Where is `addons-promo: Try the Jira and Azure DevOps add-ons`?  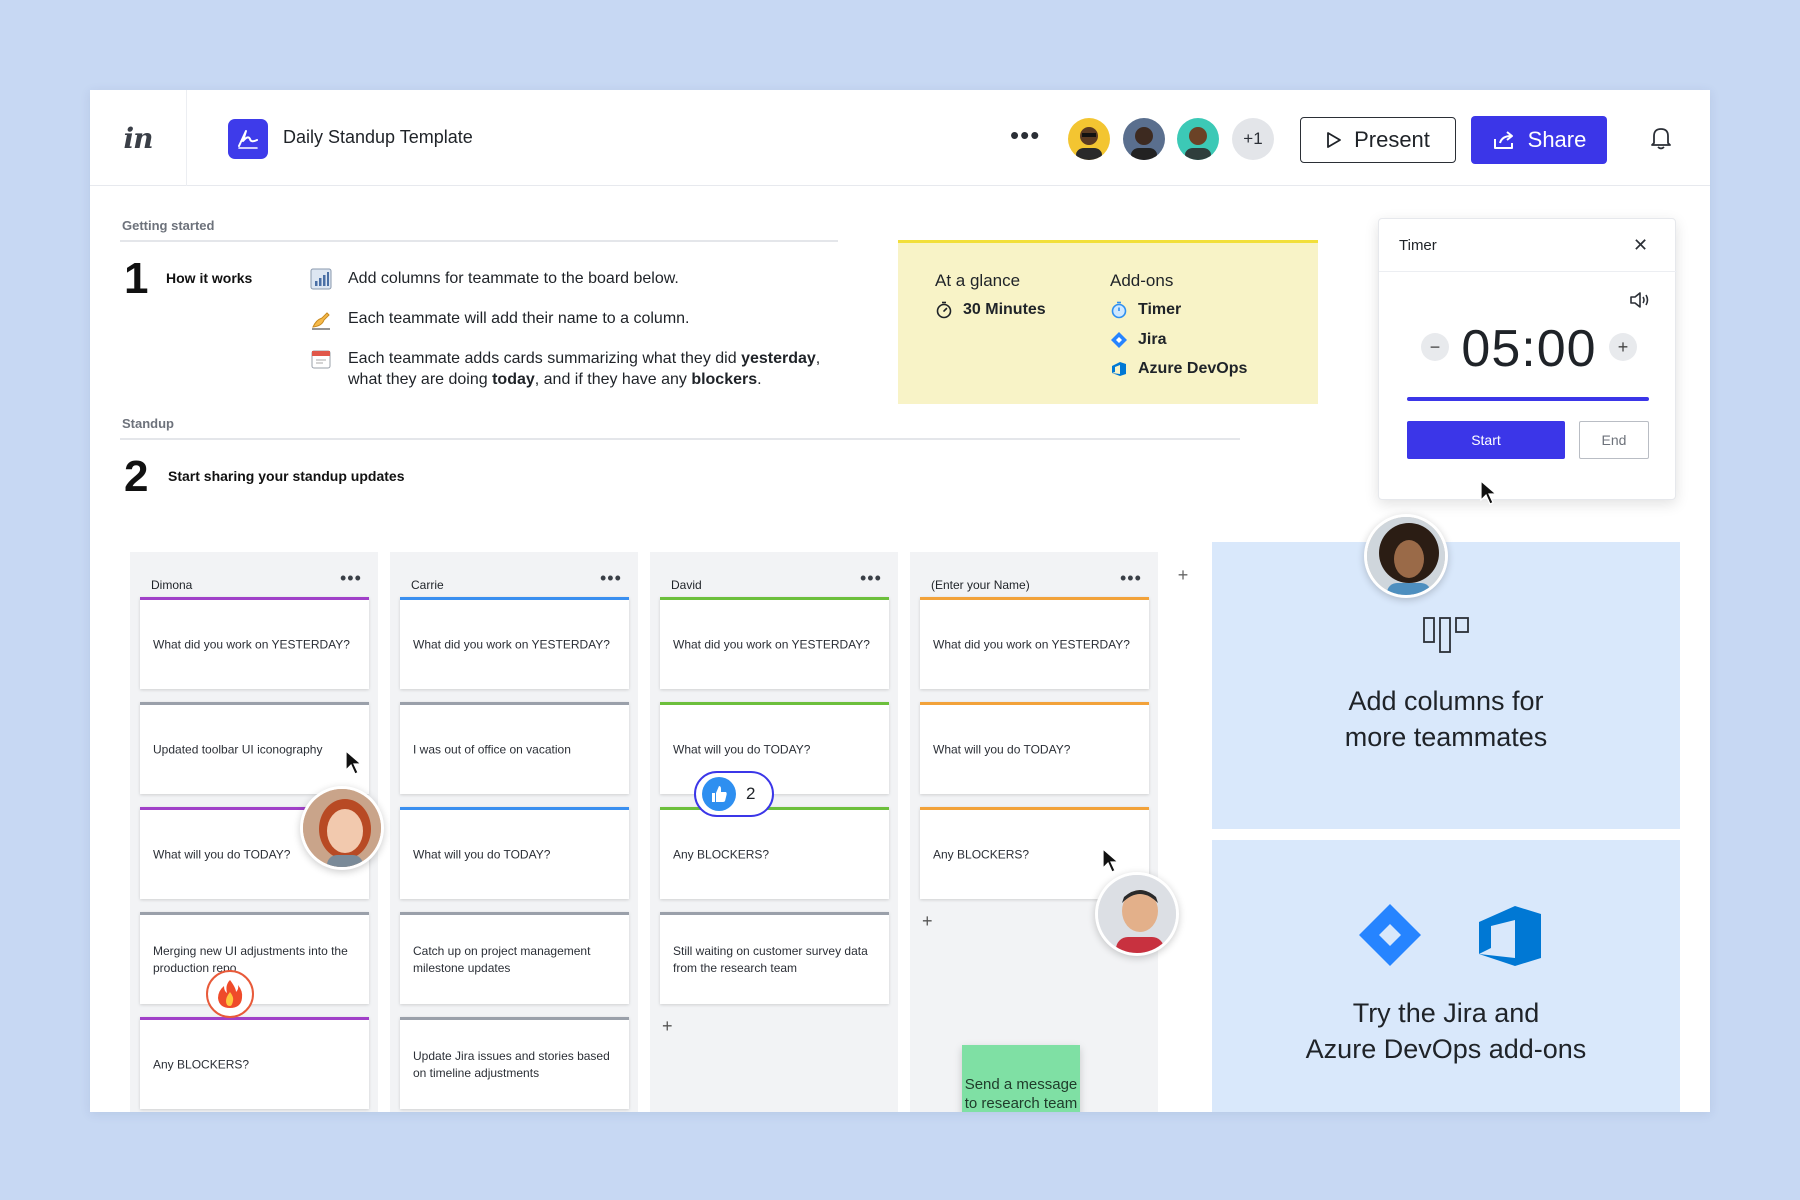 addons-promo: Try the Jira and Azure DevOps add-ons is located at coordinates (1446, 976).